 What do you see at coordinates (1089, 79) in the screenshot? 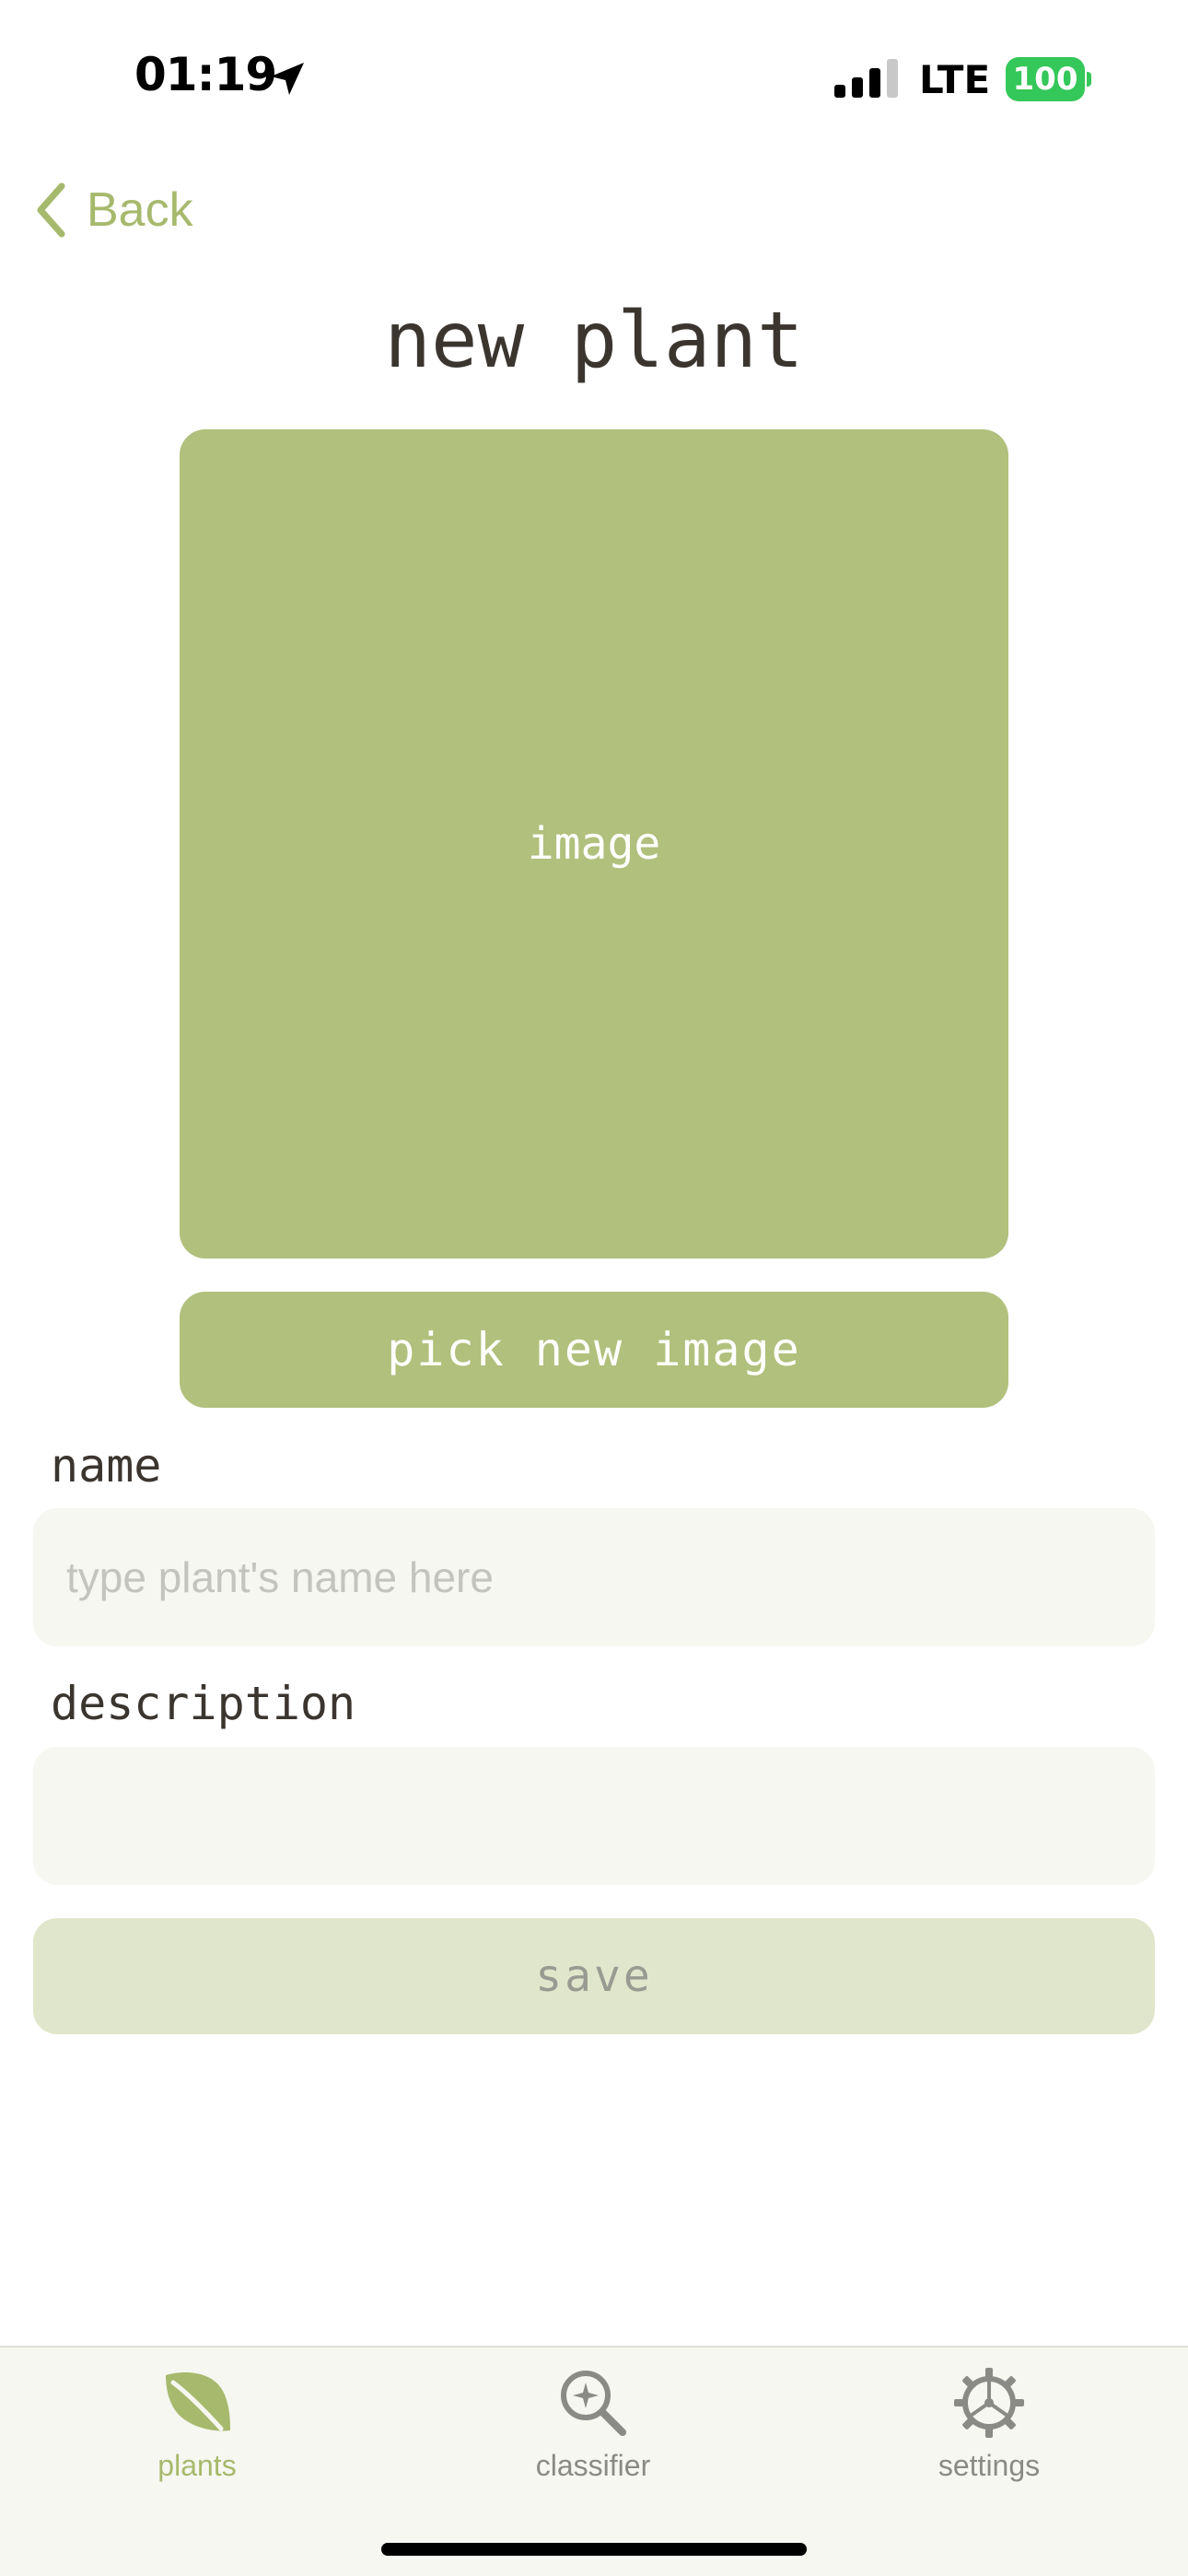
I see `battery-nub` at bounding box center [1089, 79].